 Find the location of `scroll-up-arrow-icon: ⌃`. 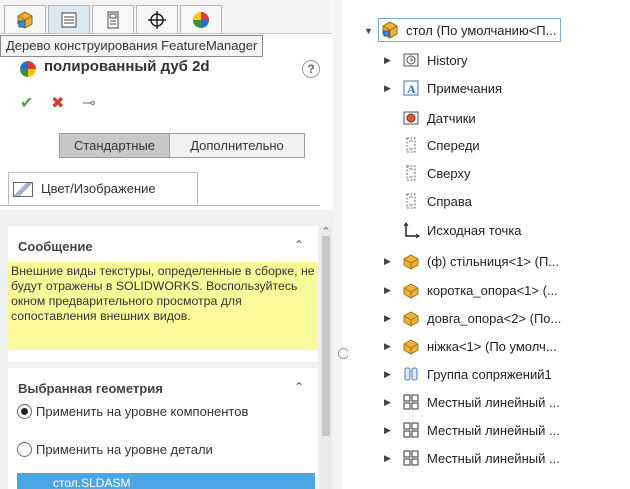

scroll-up-arrow-icon: ⌃ is located at coordinates (326, 232).